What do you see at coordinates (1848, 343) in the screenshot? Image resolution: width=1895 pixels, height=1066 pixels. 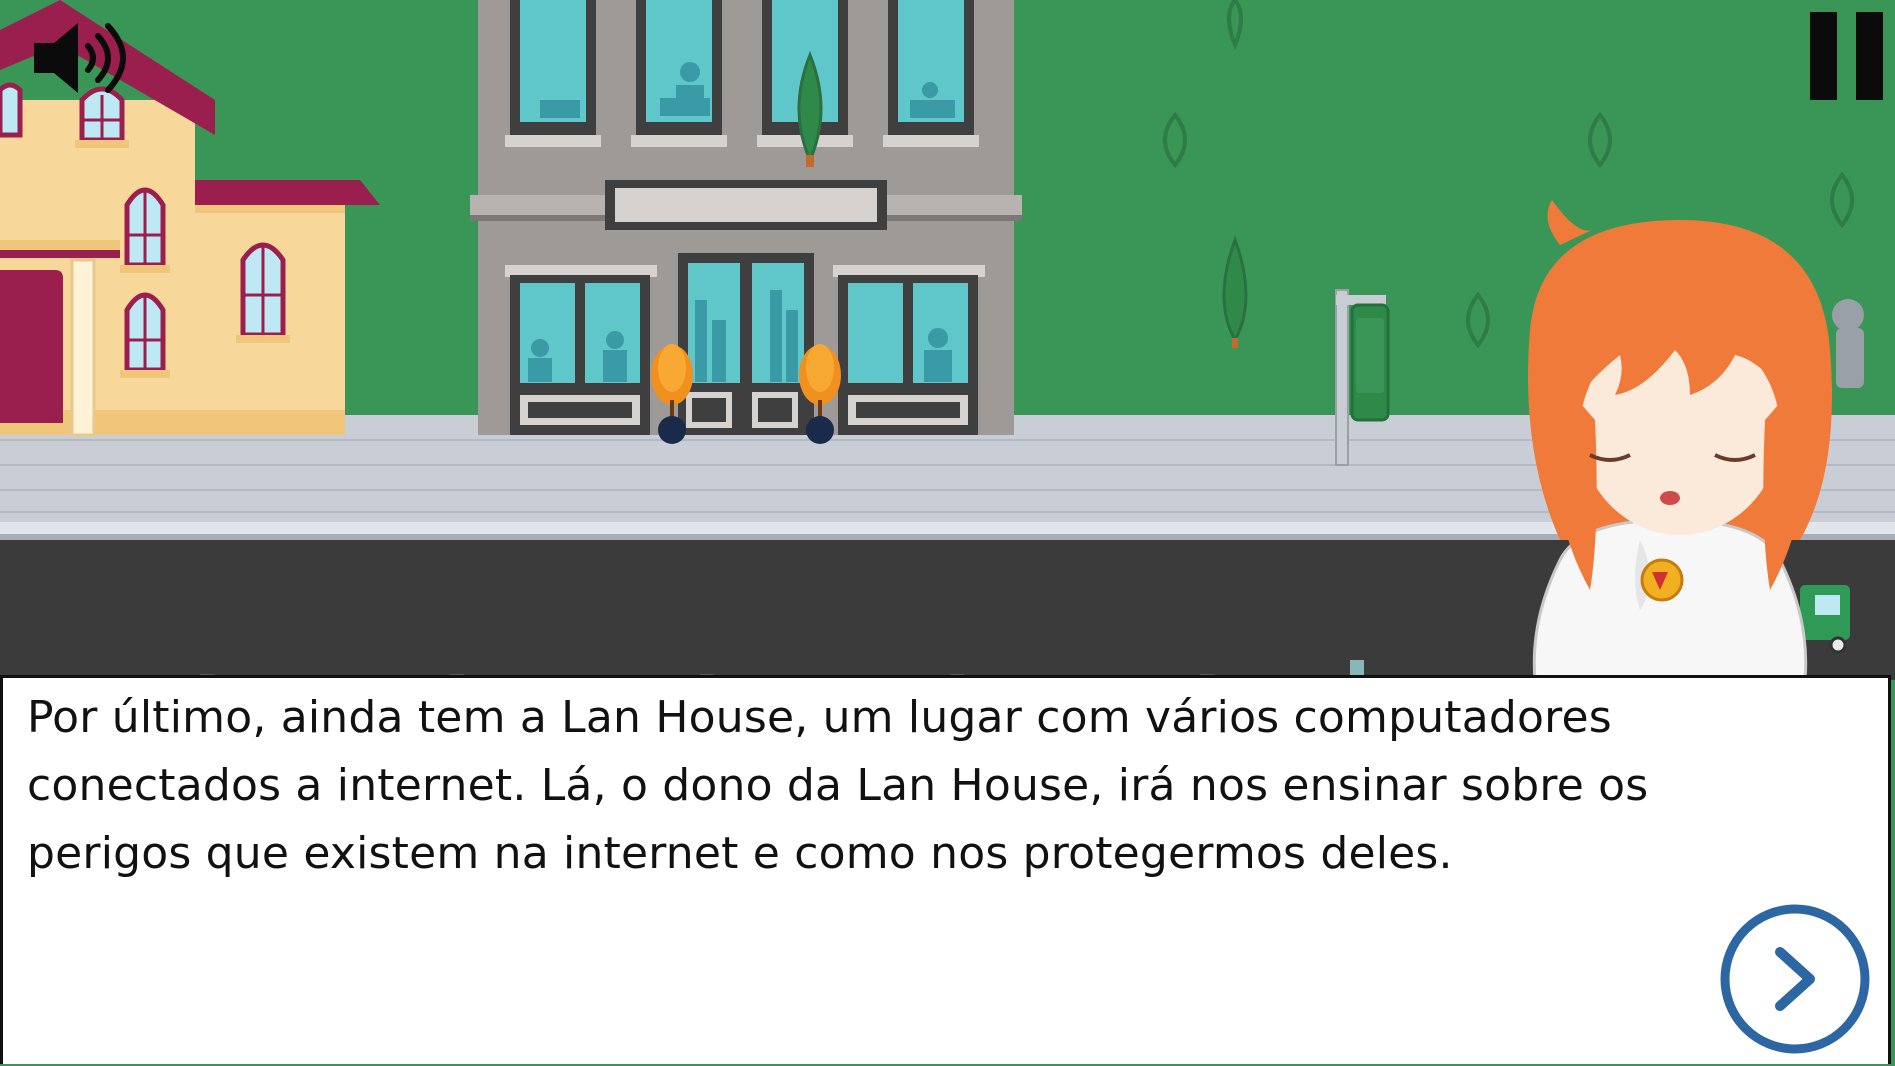 I see `background-figure` at bounding box center [1848, 343].